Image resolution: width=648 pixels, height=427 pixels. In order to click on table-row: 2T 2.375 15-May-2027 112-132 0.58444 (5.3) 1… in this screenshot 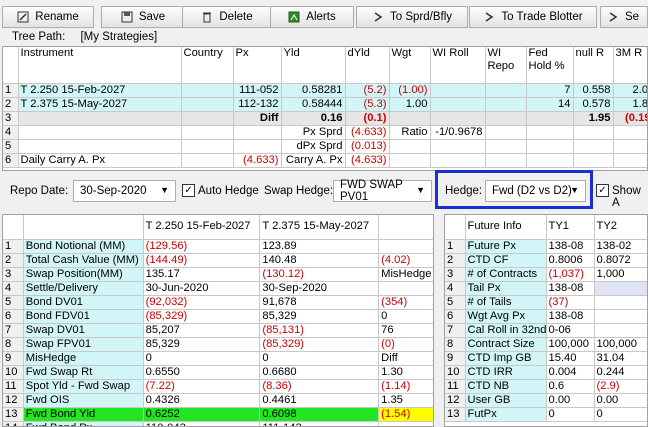, I will do `click(325, 104)`.